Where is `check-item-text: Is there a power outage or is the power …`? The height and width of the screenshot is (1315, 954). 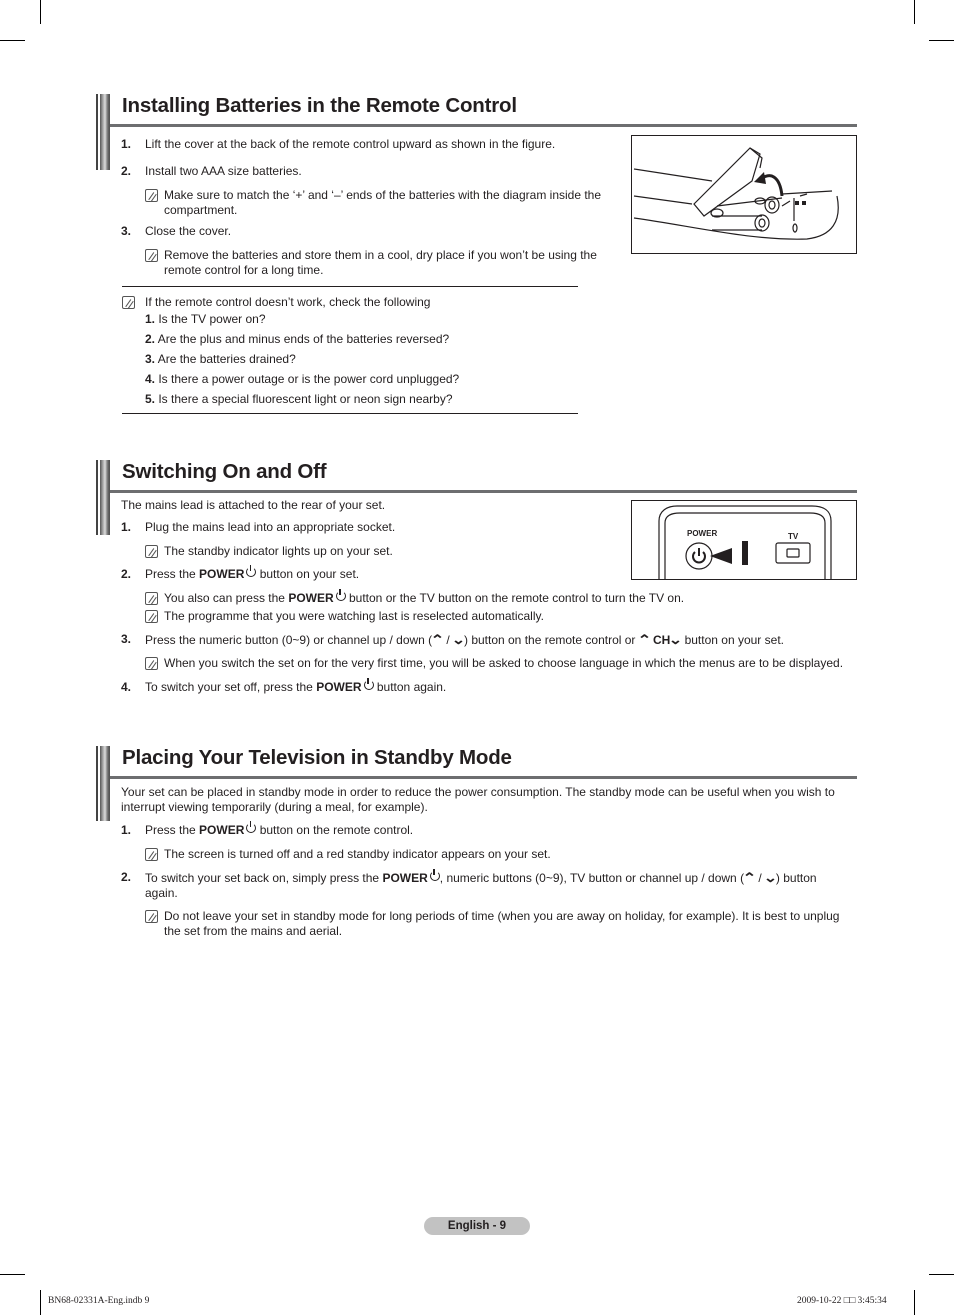
check-item-text: Is there a power outage or is the power … is located at coordinates (307, 379).